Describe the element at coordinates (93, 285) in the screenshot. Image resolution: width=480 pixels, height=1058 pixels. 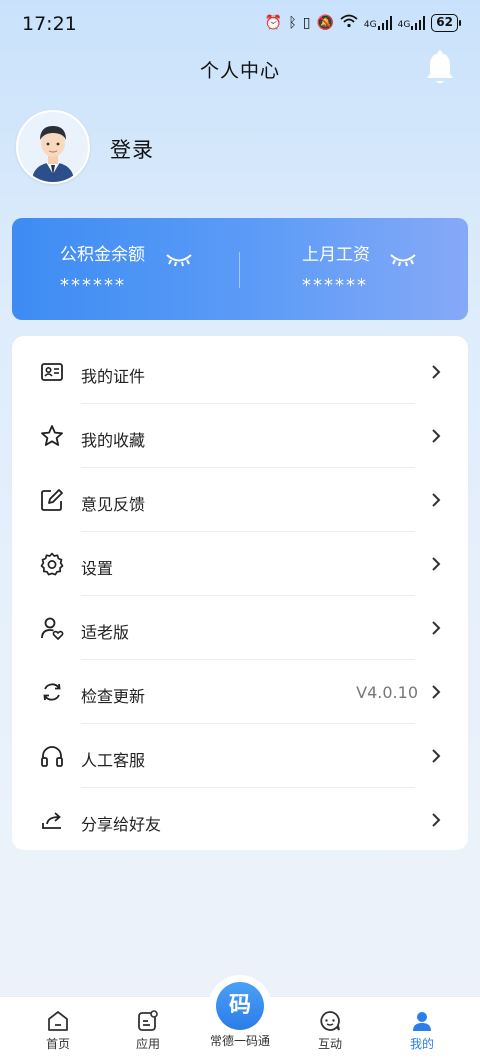
I see `housing-fund-value: ******` at that location.